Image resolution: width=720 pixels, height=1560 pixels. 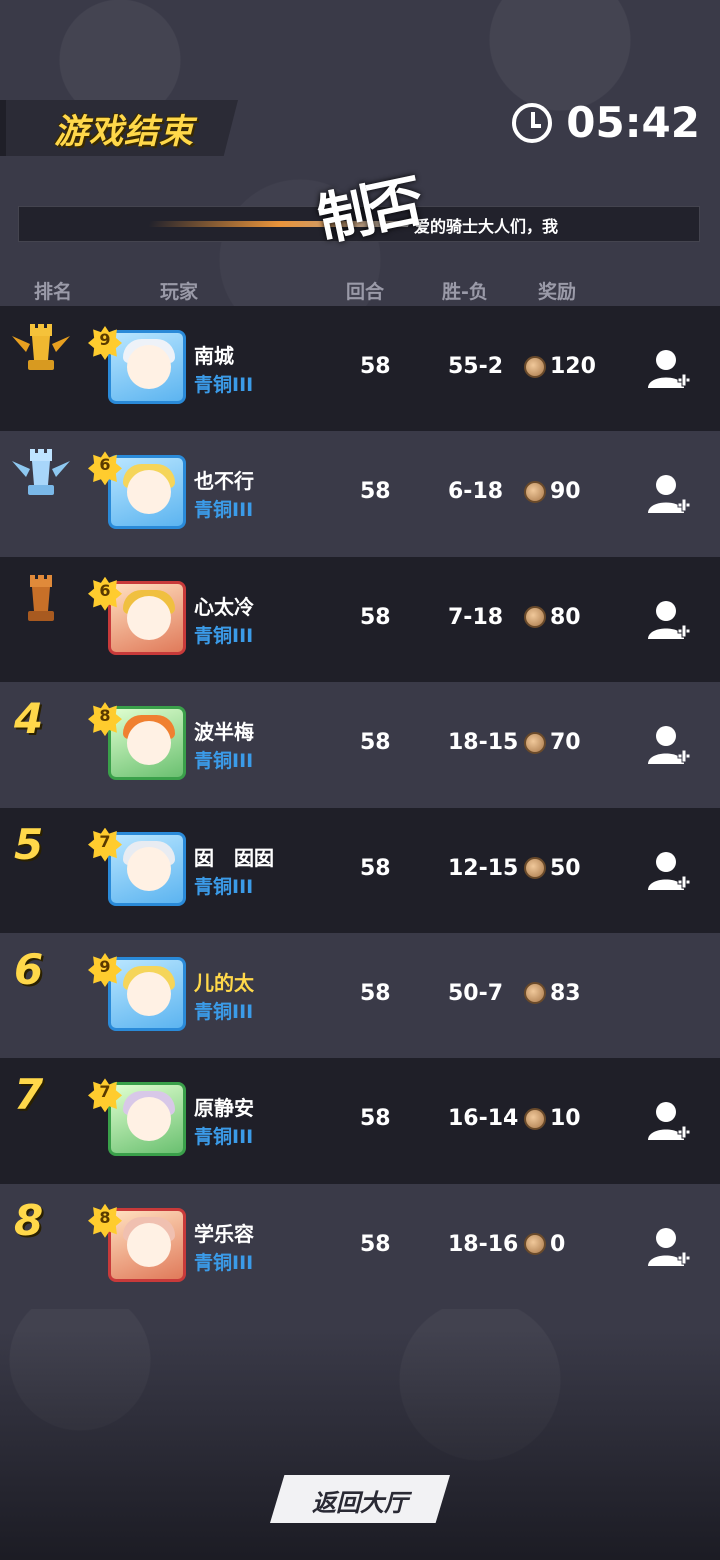 I want to click on table-row: 7 7 原静安 青铜III 58 16-14 10, so click(x=360, y=1121).